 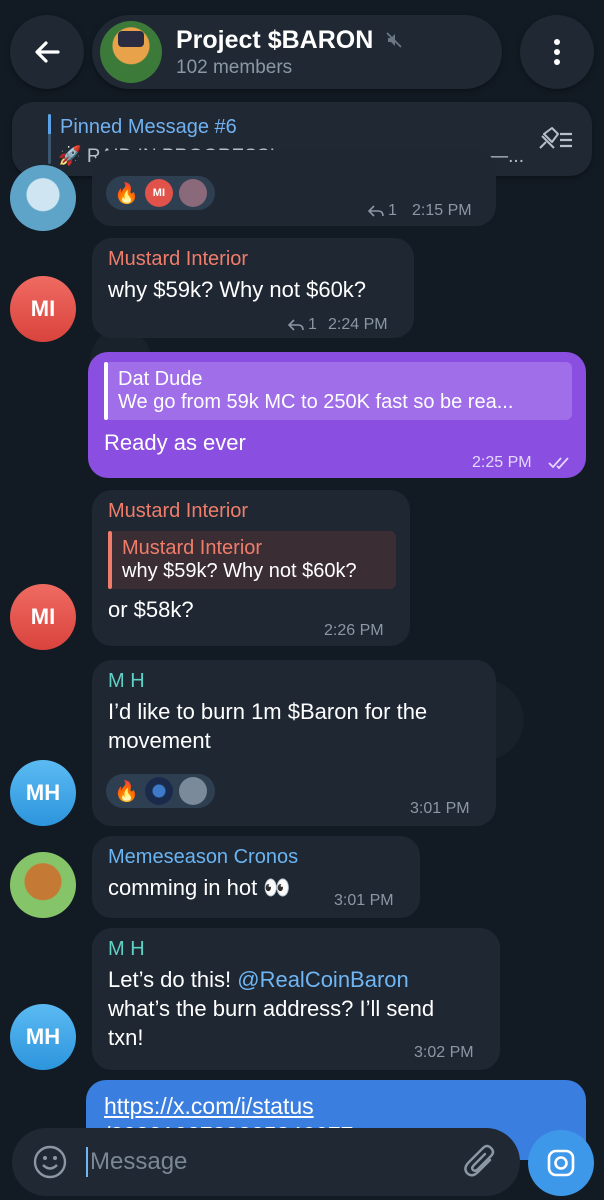 What do you see at coordinates (266, 1162) in the screenshot?
I see `message-input-bar: Message` at bounding box center [266, 1162].